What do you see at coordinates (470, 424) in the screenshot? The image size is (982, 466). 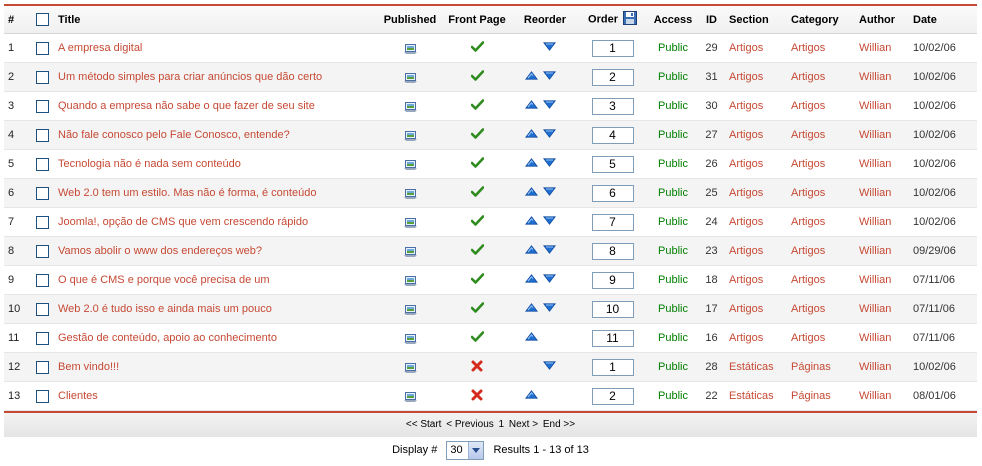 I see `pagination-previous: < Previous` at bounding box center [470, 424].